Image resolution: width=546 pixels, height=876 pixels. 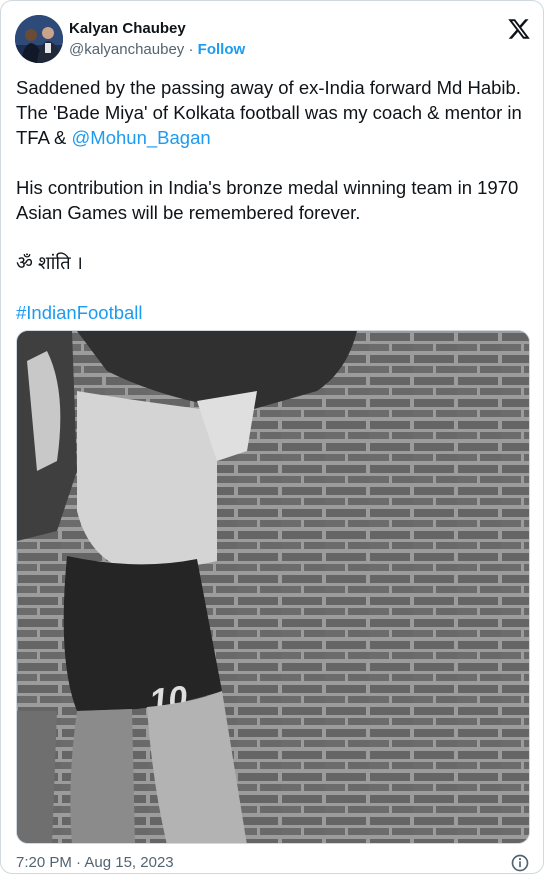 I want to click on x-logo-icon, so click(x=519, y=29).